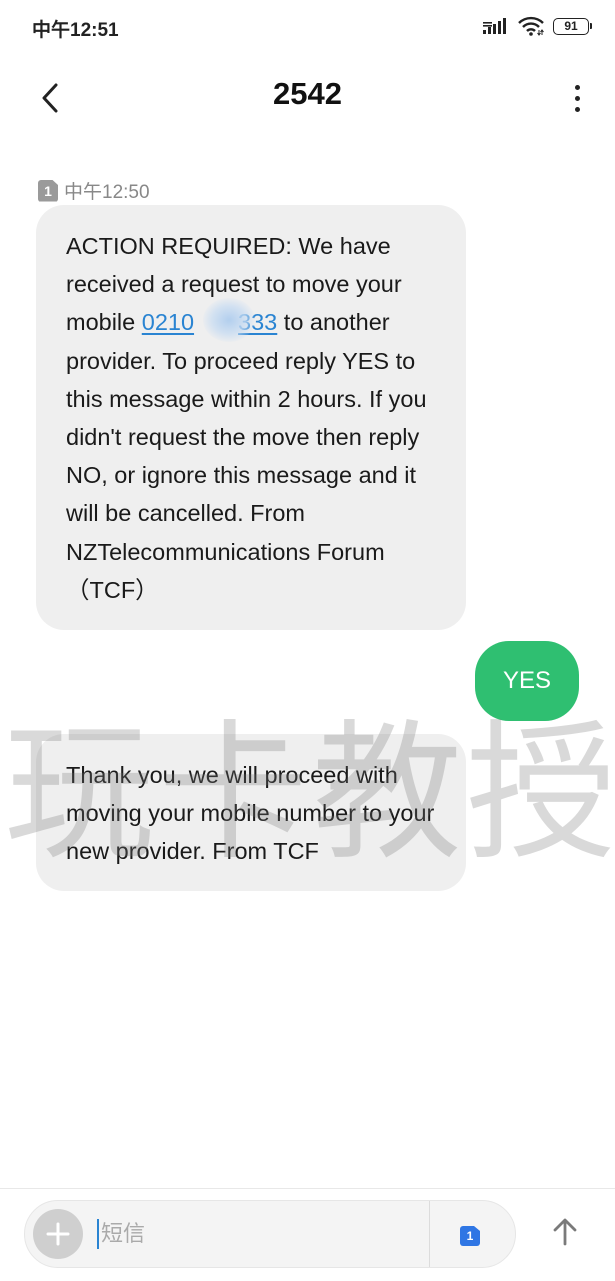 The height and width of the screenshot is (1281, 615). I want to click on conversation-header: 2542, so click(307, 98).